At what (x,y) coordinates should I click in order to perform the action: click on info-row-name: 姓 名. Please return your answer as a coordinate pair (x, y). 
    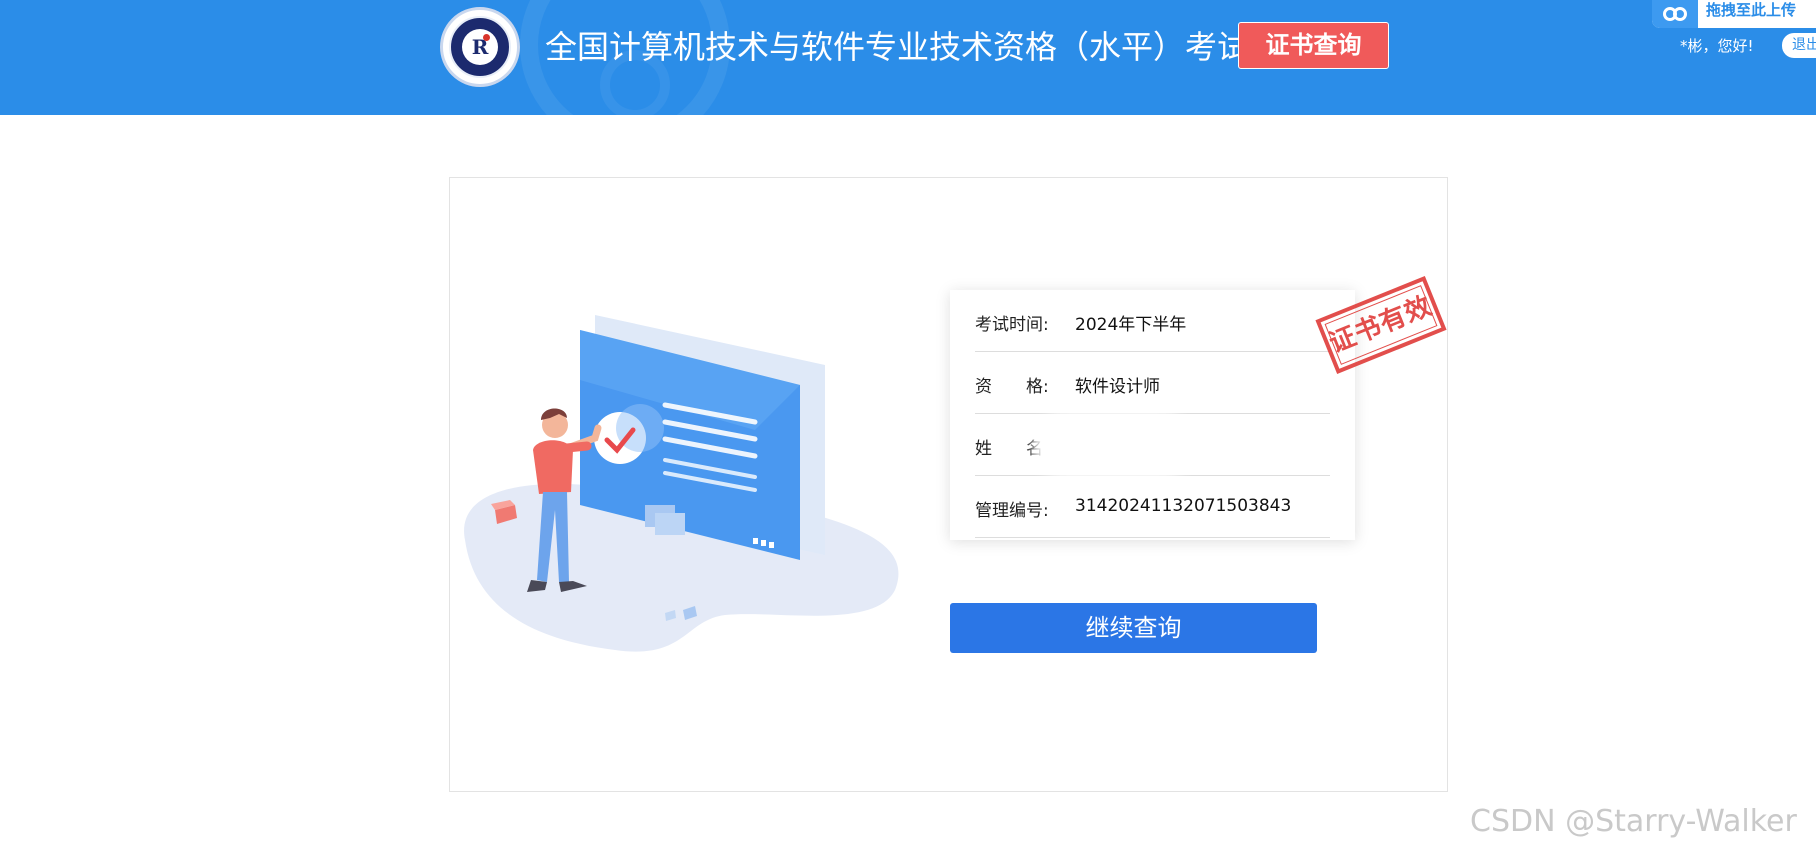
    Looking at the image, I should click on (1152, 445).